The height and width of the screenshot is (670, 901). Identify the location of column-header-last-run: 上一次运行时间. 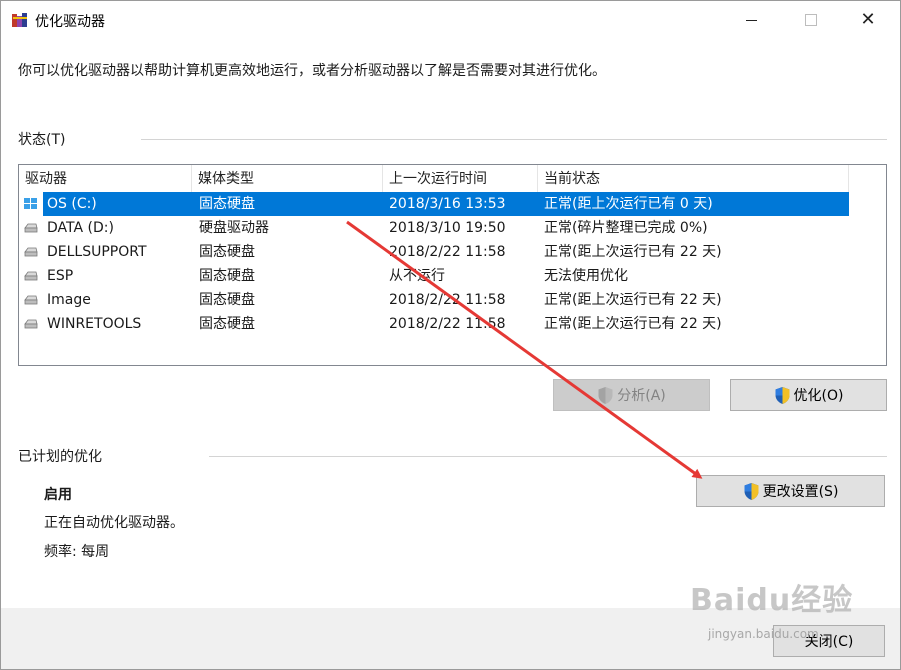
(460, 178).